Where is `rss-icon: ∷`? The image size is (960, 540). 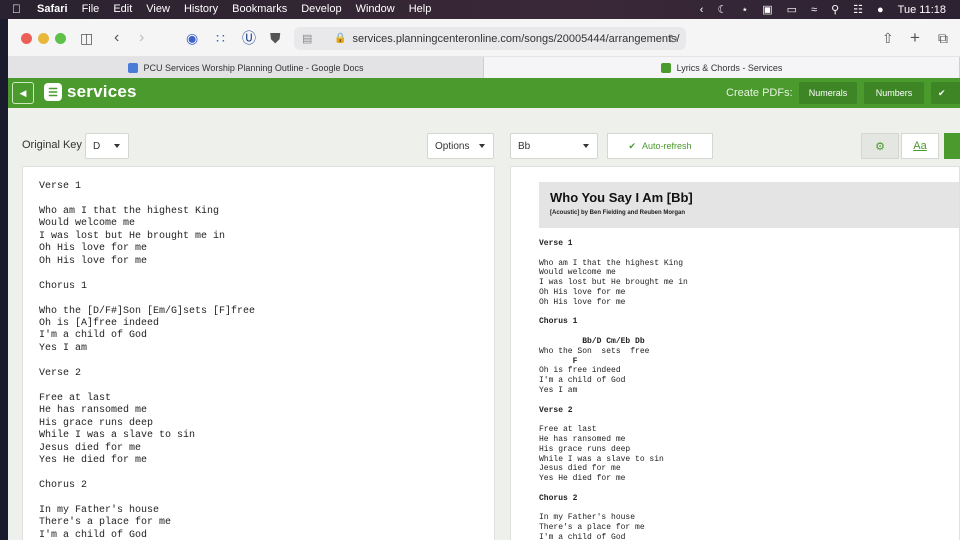 rss-icon: ∷ is located at coordinates (220, 38).